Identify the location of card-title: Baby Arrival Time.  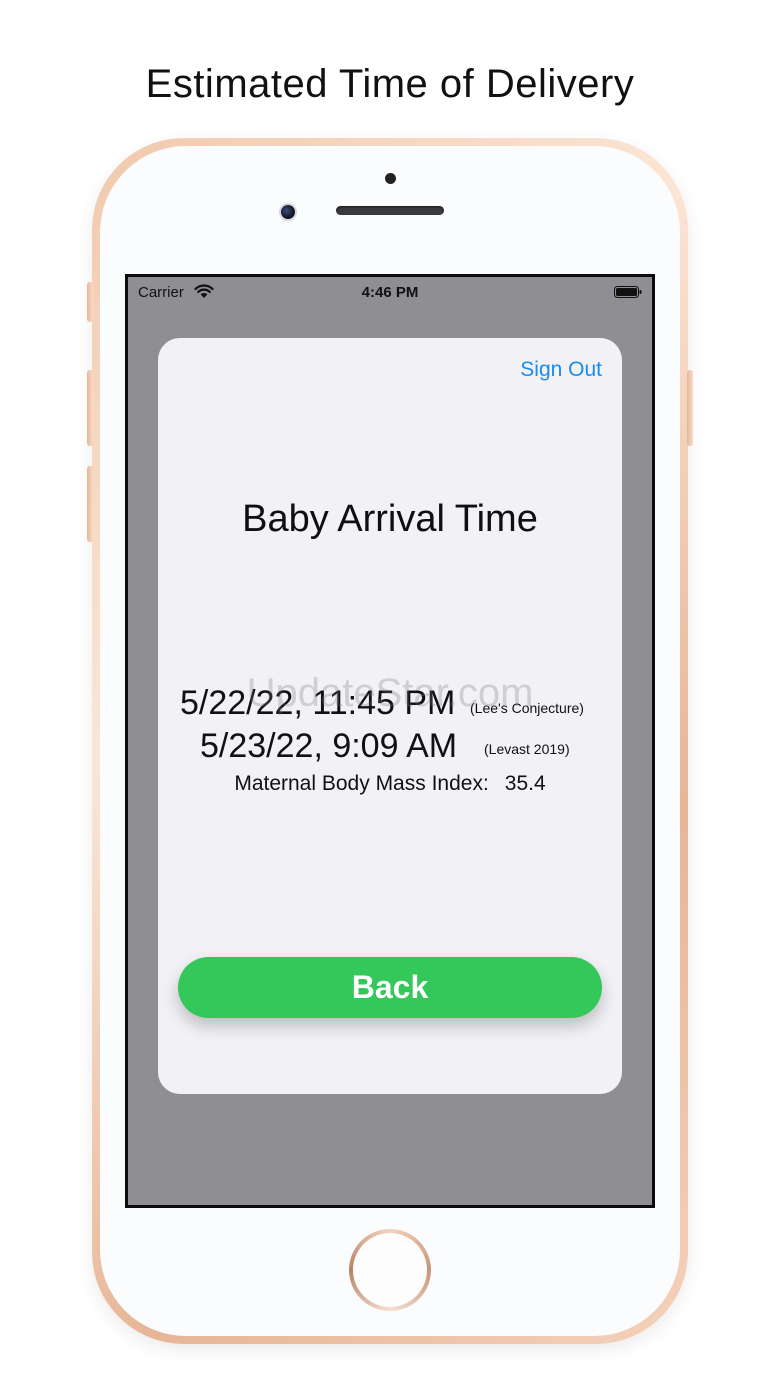
(390, 519).